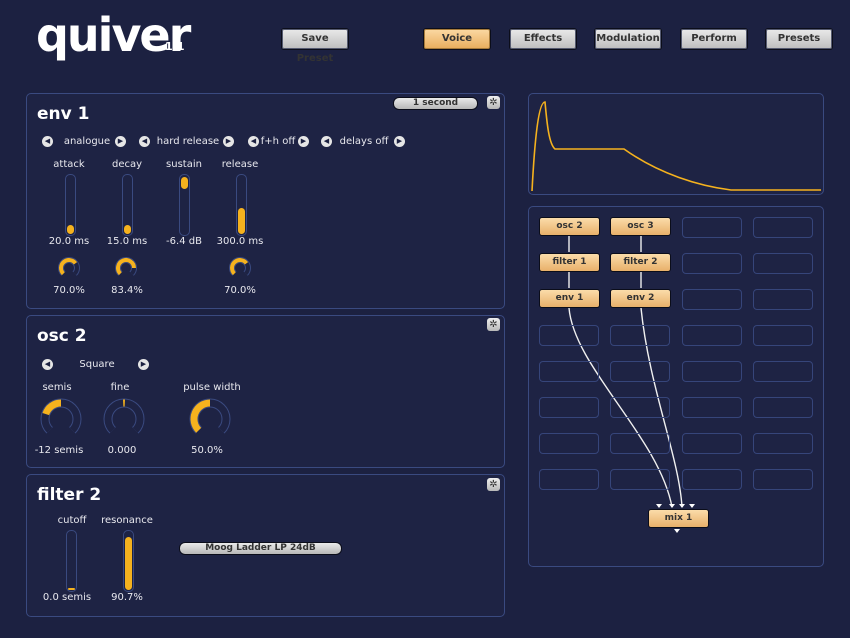 Image resolution: width=850 pixels, height=638 pixels. What do you see at coordinates (184, 164) in the screenshot?
I see `slider-label: sustain` at bounding box center [184, 164].